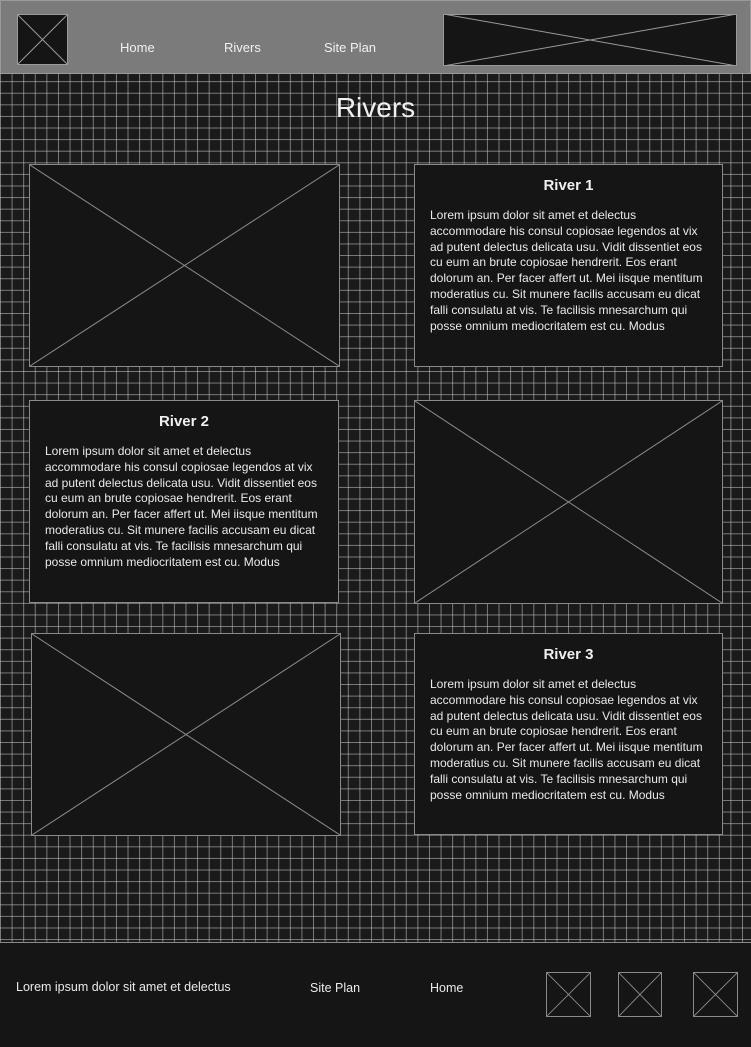  I want to click on footer-text: Lorem ipsum dolor sit amet et delectus, so click(123, 987).